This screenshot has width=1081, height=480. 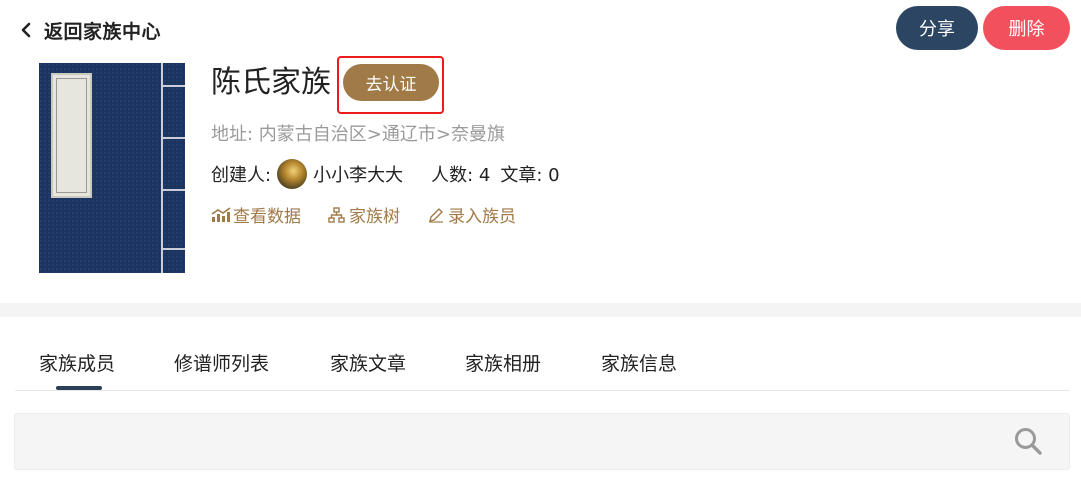 What do you see at coordinates (937, 28) in the screenshot?
I see `share-button: 分享` at bounding box center [937, 28].